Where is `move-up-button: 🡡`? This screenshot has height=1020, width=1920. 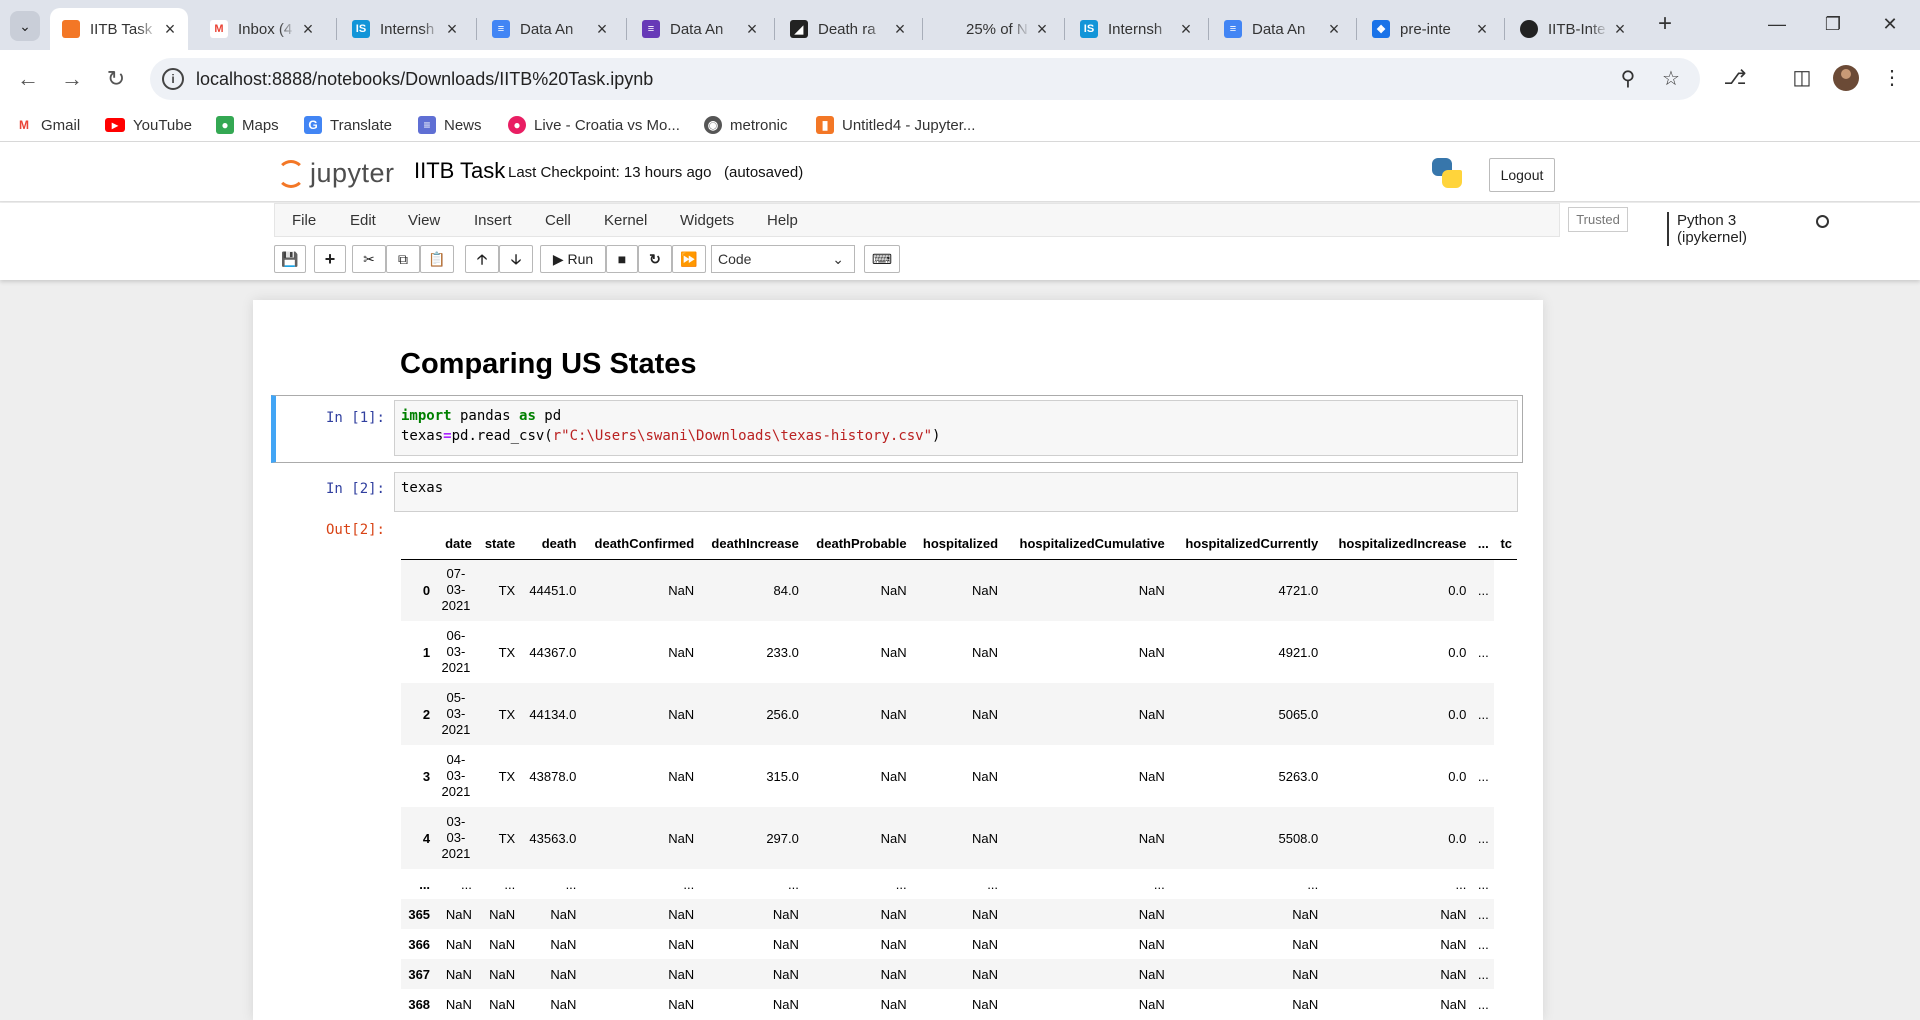
move-up-button: 🡡 is located at coordinates (482, 259).